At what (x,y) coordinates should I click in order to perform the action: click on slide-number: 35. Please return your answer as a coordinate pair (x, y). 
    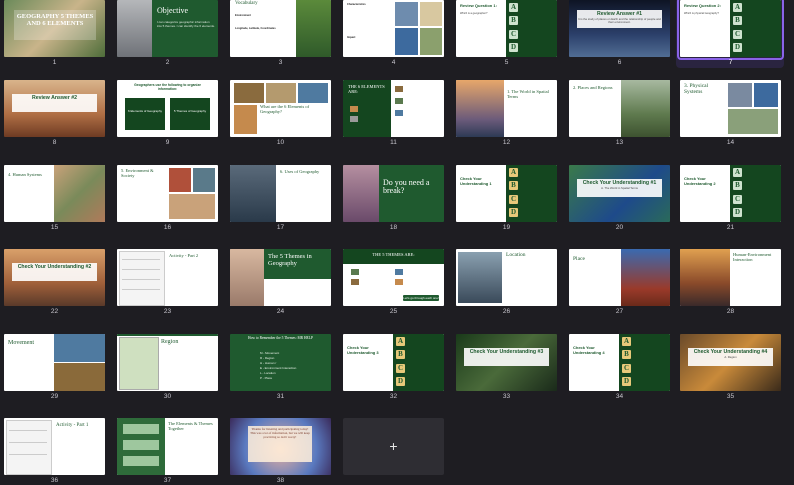
    Looking at the image, I should click on (730, 396).